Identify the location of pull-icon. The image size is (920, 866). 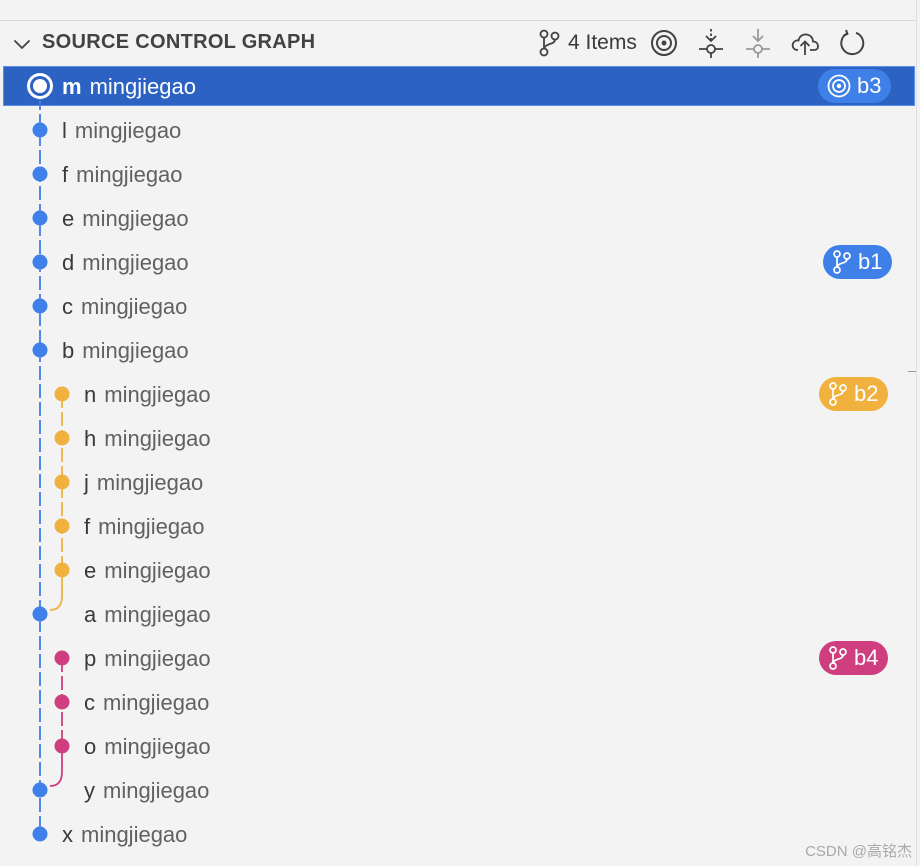
(757, 43).